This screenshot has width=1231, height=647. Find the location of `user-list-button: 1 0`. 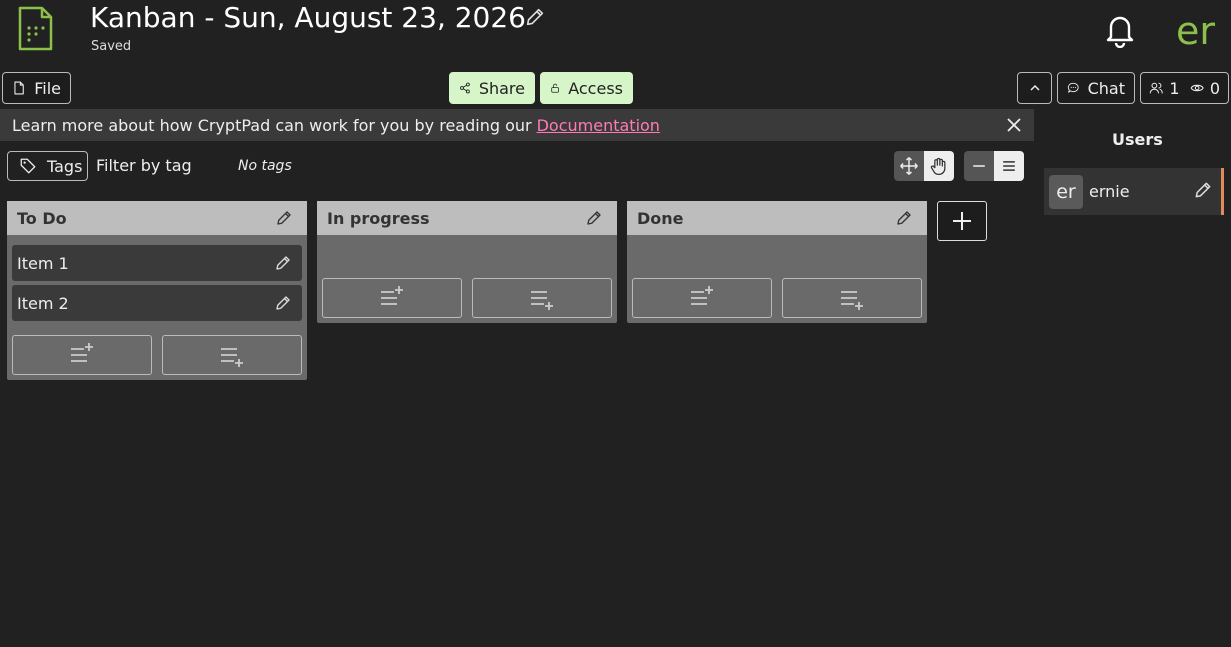

user-list-button: 1 0 is located at coordinates (1184, 88).